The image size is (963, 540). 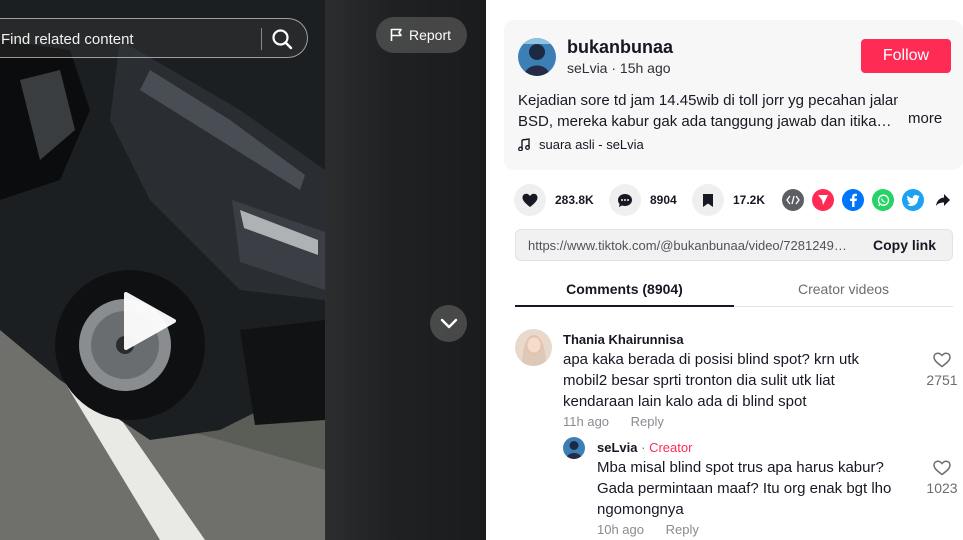 I want to click on embed-share-button, so click(x=793, y=200).